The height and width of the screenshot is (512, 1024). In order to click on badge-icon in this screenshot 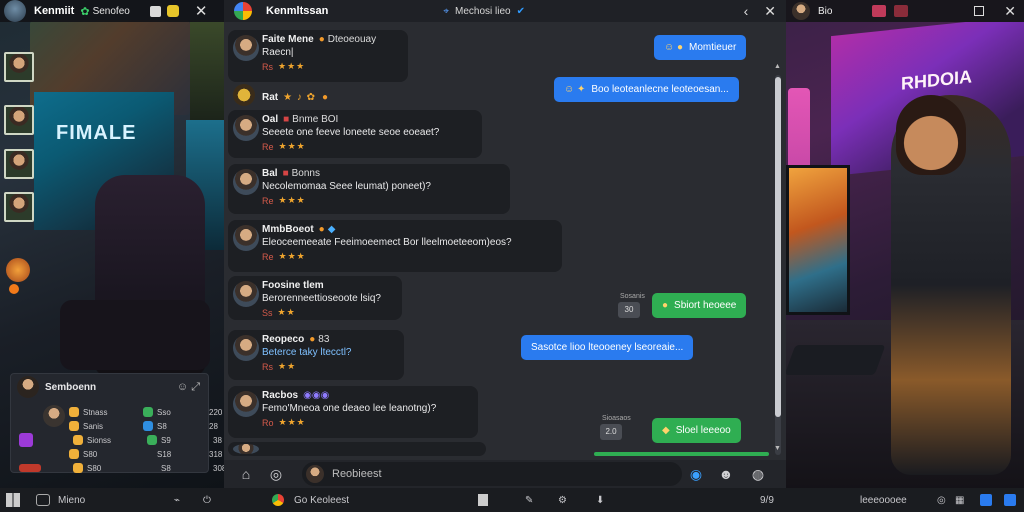, I will do `click(172, 11)`.